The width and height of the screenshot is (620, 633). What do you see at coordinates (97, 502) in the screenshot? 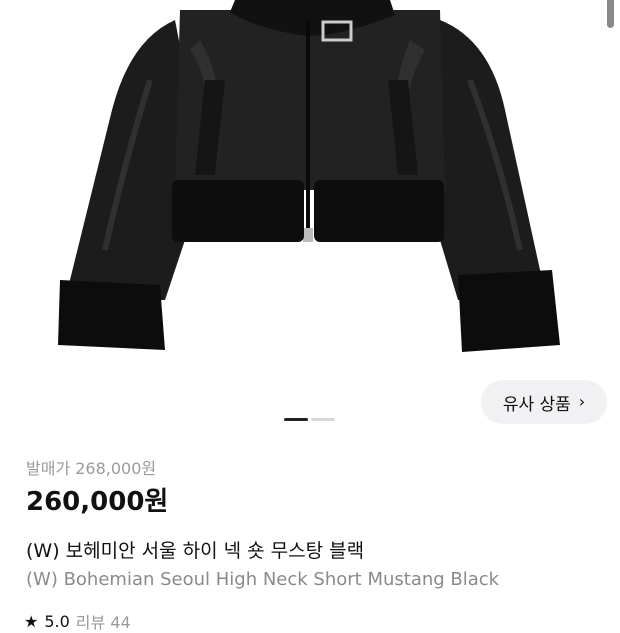
I see `price: 260,000원` at bounding box center [97, 502].